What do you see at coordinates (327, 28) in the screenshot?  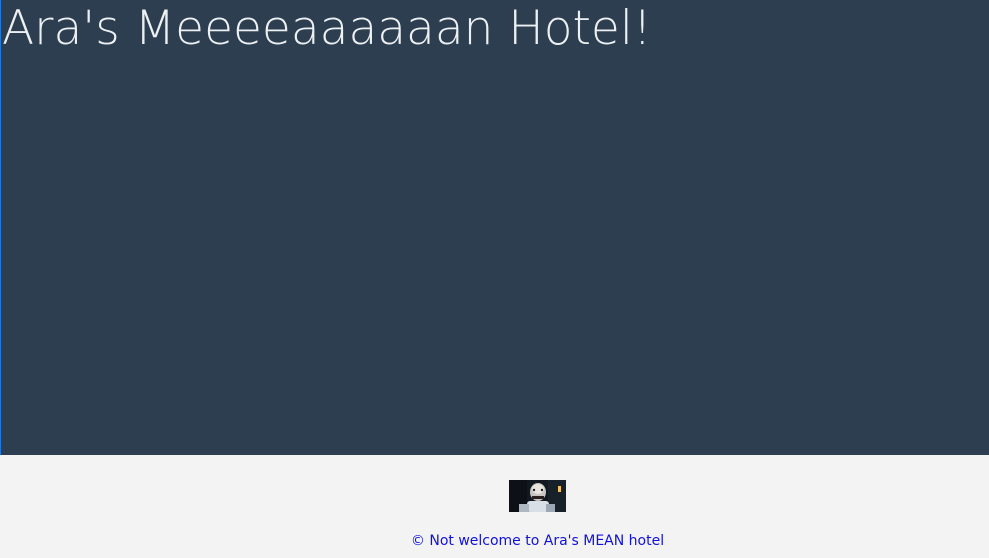 I see `hero-title: Ara's Meeeeaaaaaan Hotel!` at bounding box center [327, 28].